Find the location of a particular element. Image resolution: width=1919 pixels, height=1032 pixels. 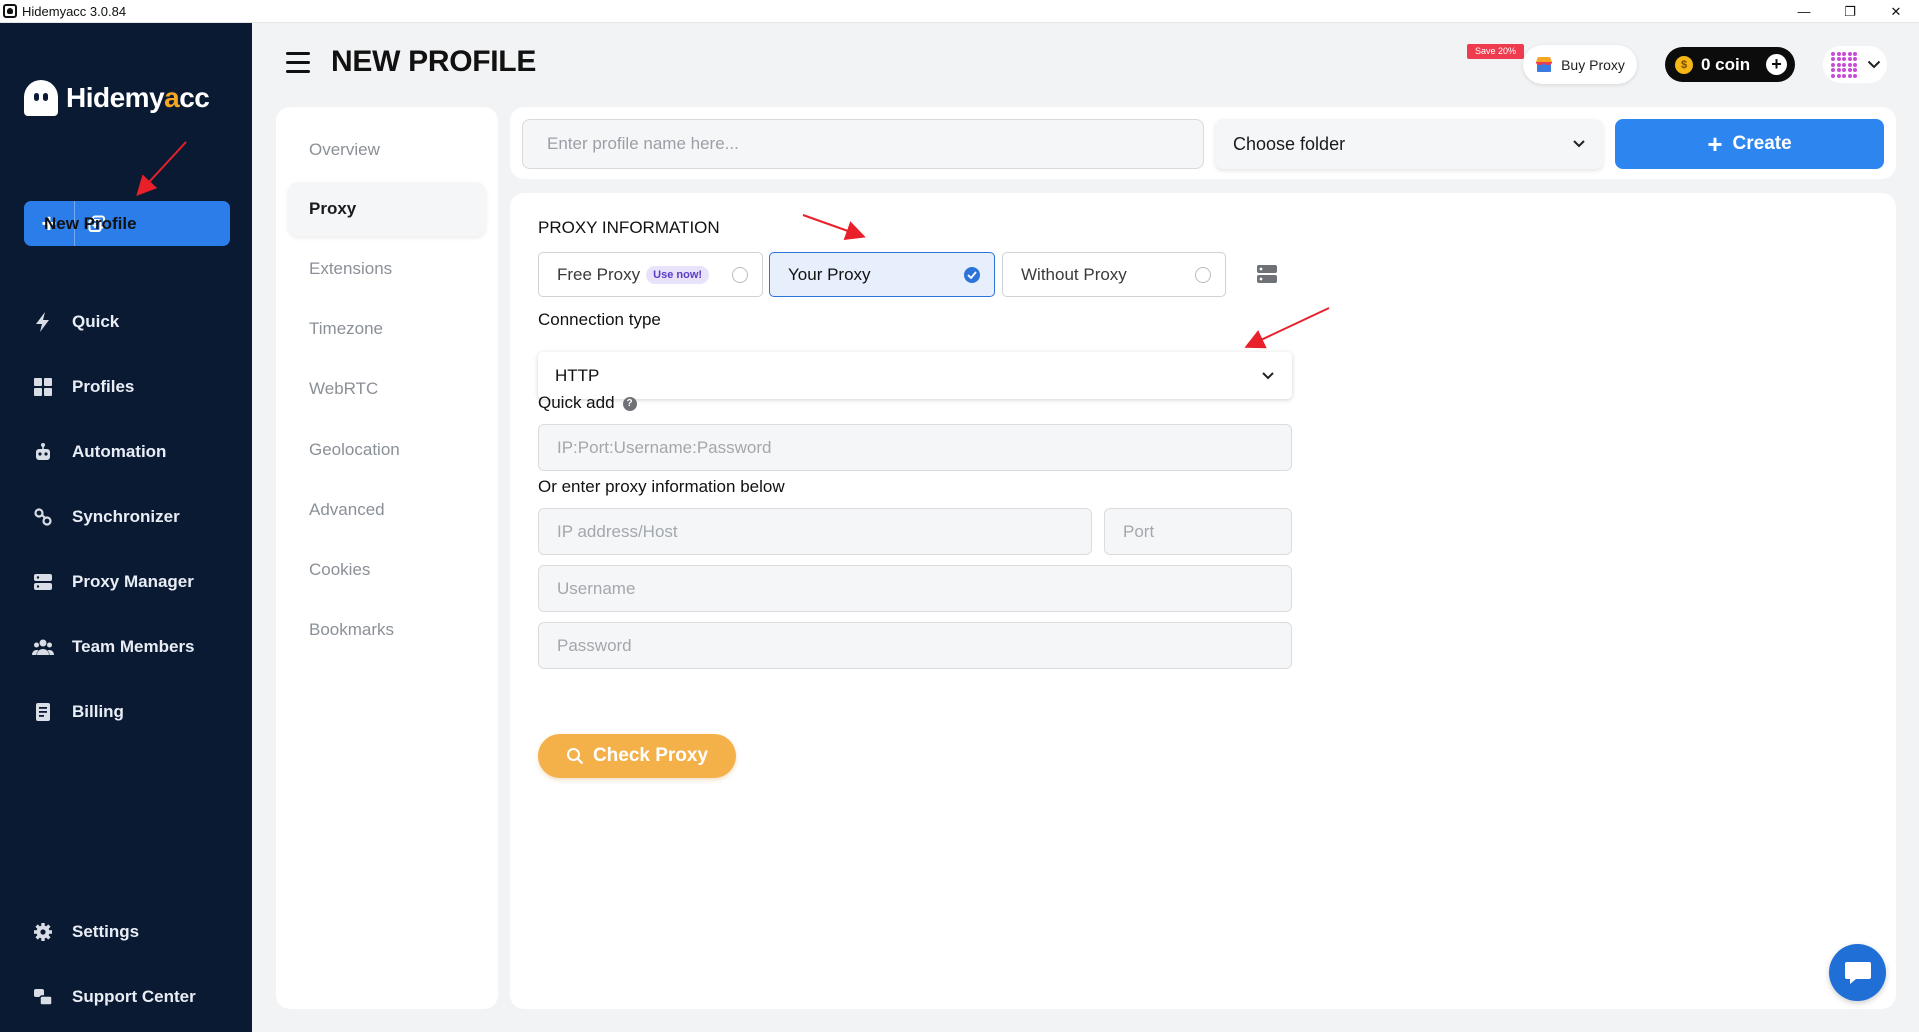

tab-cookies: Cookies is located at coordinates (387, 570).